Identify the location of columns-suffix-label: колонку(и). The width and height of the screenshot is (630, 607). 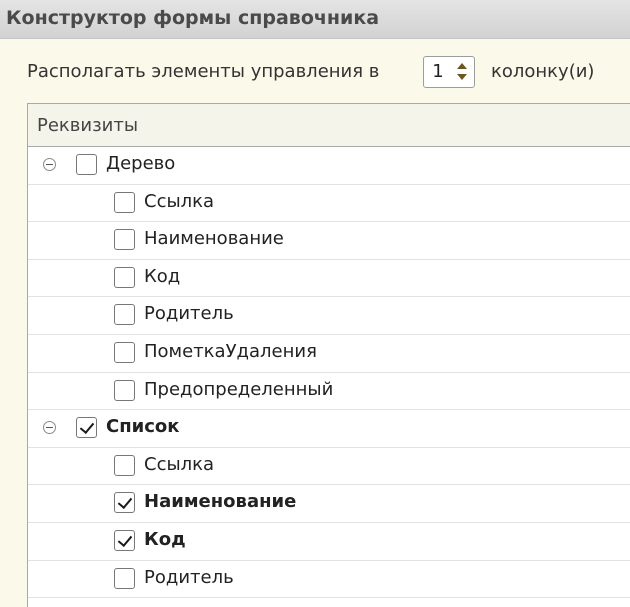
(543, 71).